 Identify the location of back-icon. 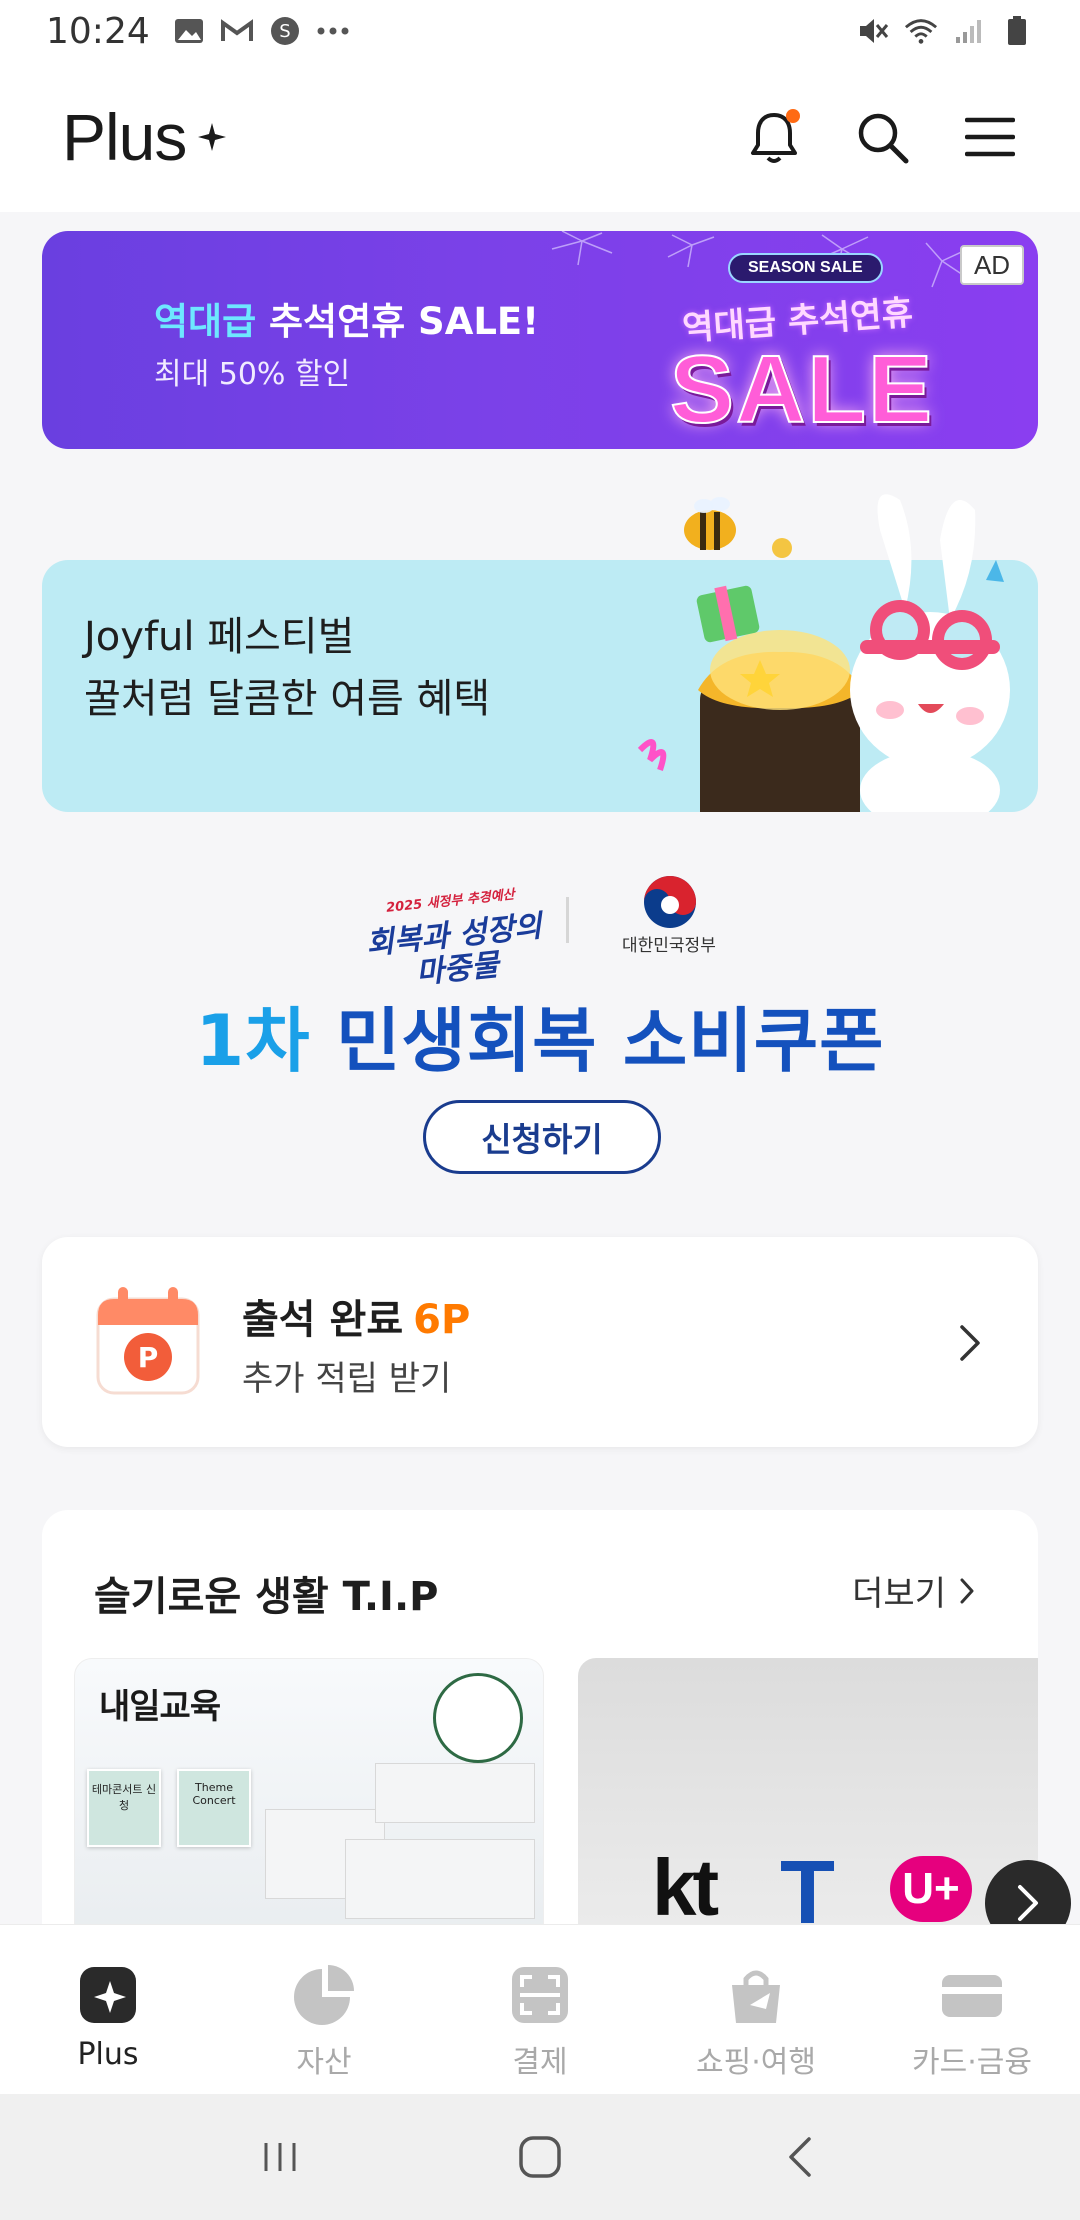
(800, 2157).